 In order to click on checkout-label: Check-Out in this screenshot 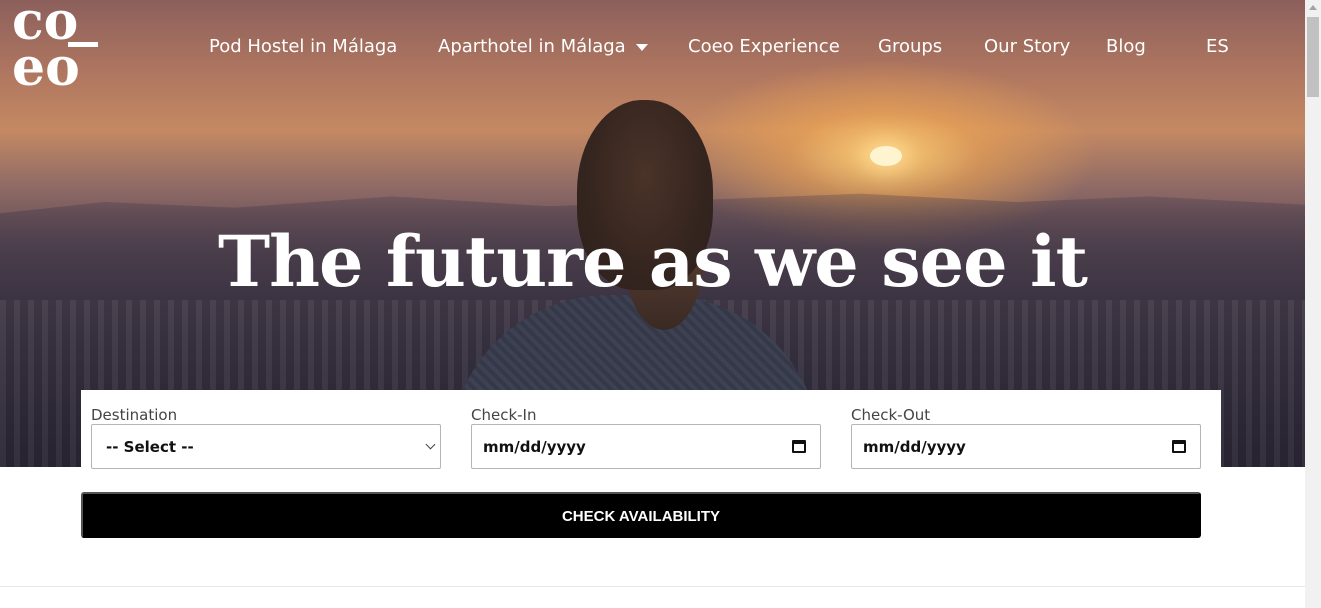, I will do `click(891, 415)`.